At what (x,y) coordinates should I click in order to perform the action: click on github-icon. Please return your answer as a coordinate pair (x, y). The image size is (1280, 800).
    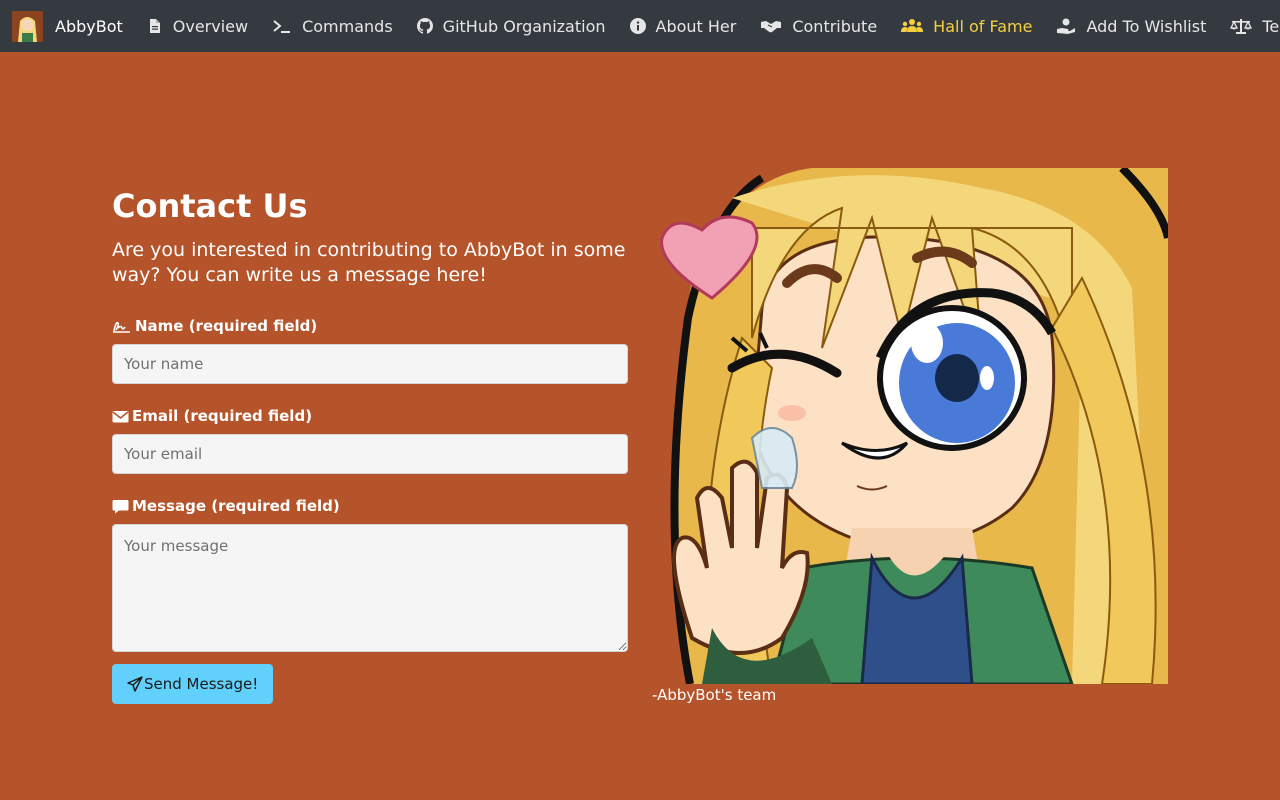
    Looking at the image, I should click on (424, 26).